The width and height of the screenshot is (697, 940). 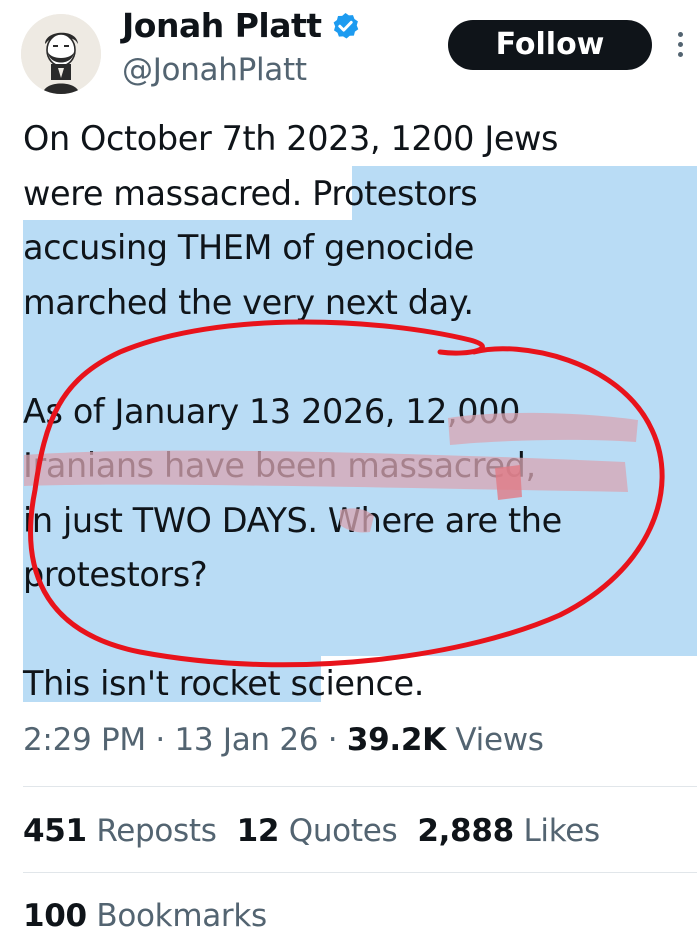 I want to click on likes-stat: 2,888 Likes, so click(x=508, y=831).